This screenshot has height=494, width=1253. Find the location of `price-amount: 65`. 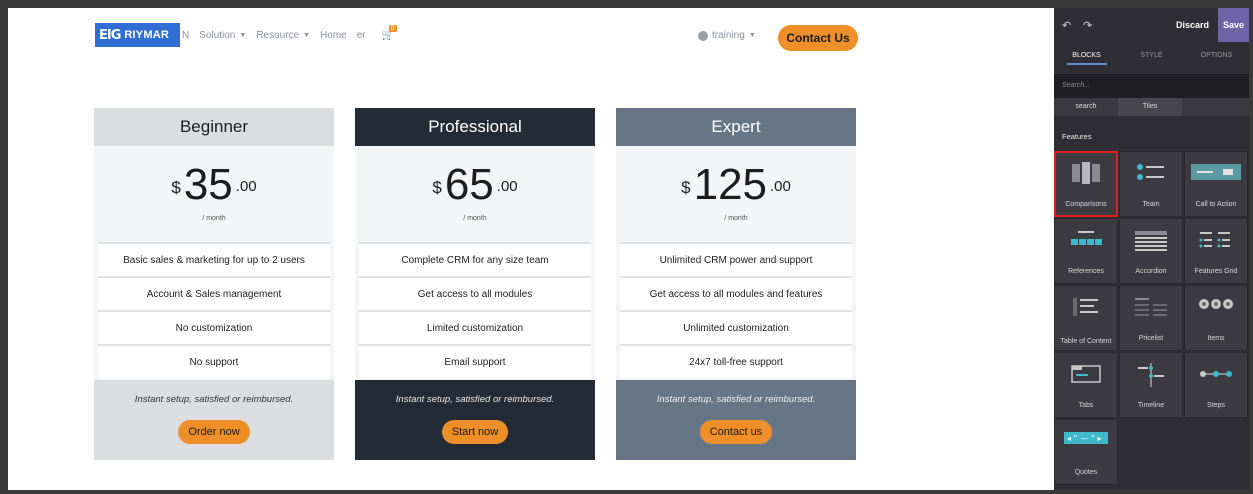

price-amount: 65 is located at coordinates (469, 184).